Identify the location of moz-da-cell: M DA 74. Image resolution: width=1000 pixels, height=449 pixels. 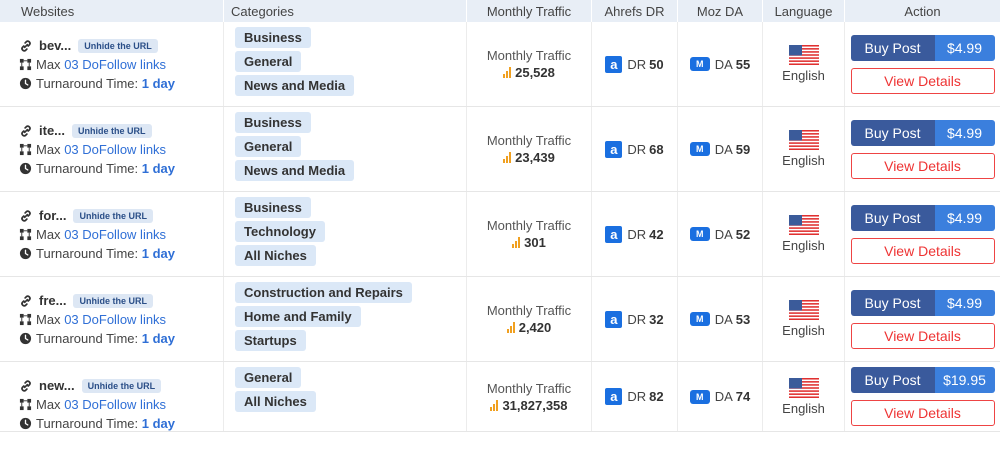
(720, 396).